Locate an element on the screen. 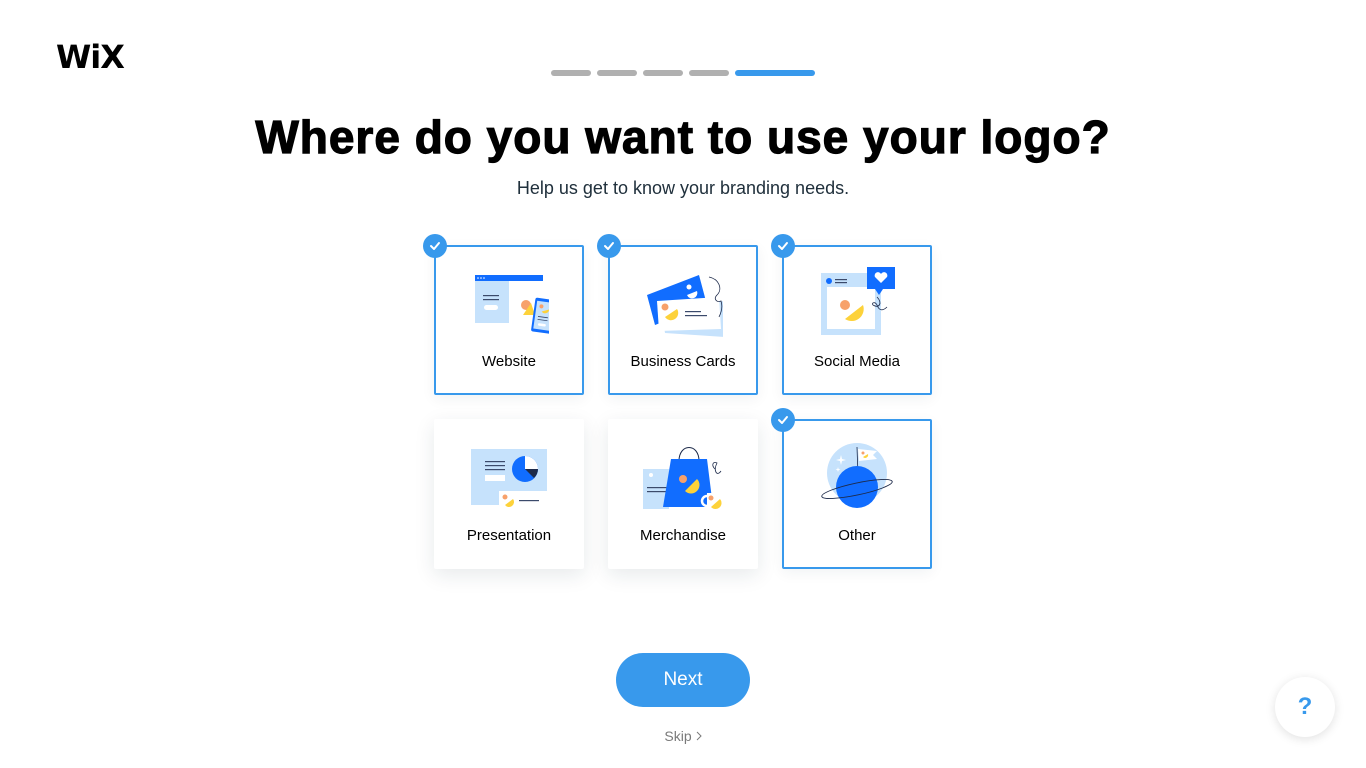 This screenshot has width=1366, height=768. option-card-presentation: Presentation is located at coordinates (509, 494).